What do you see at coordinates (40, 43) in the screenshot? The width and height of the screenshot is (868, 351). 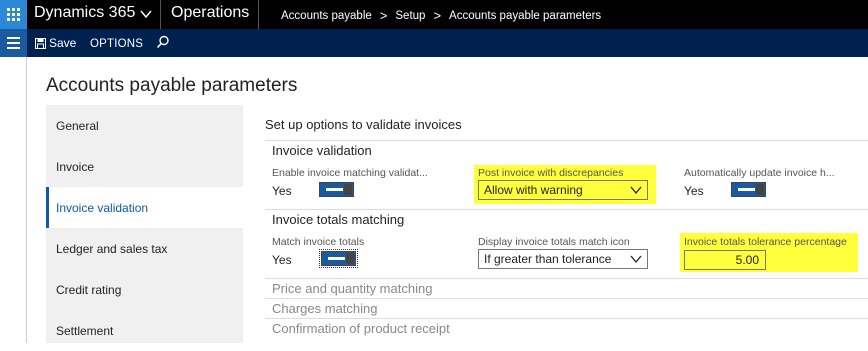 I see `save-icon` at bounding box center [40, 43].